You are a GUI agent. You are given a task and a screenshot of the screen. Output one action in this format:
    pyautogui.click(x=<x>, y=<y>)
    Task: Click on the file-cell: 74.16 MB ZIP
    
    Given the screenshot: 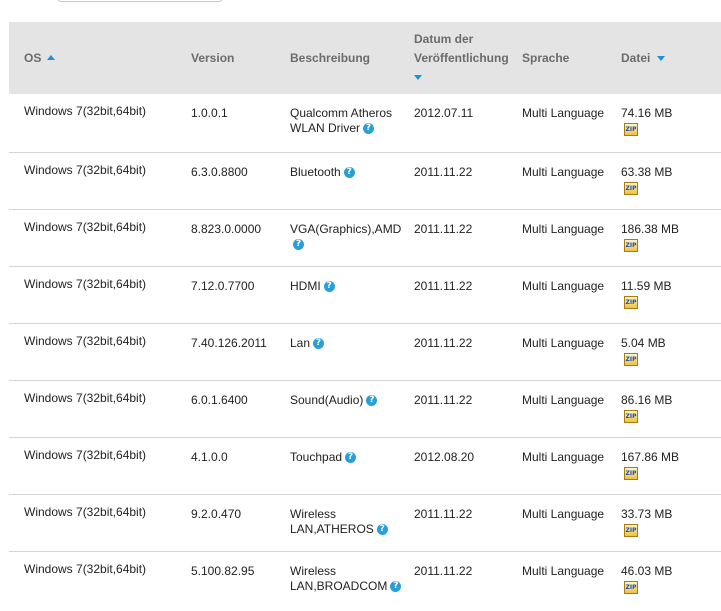 What is the action you would take?
    pyautogui.click(x=671, y=115)
    